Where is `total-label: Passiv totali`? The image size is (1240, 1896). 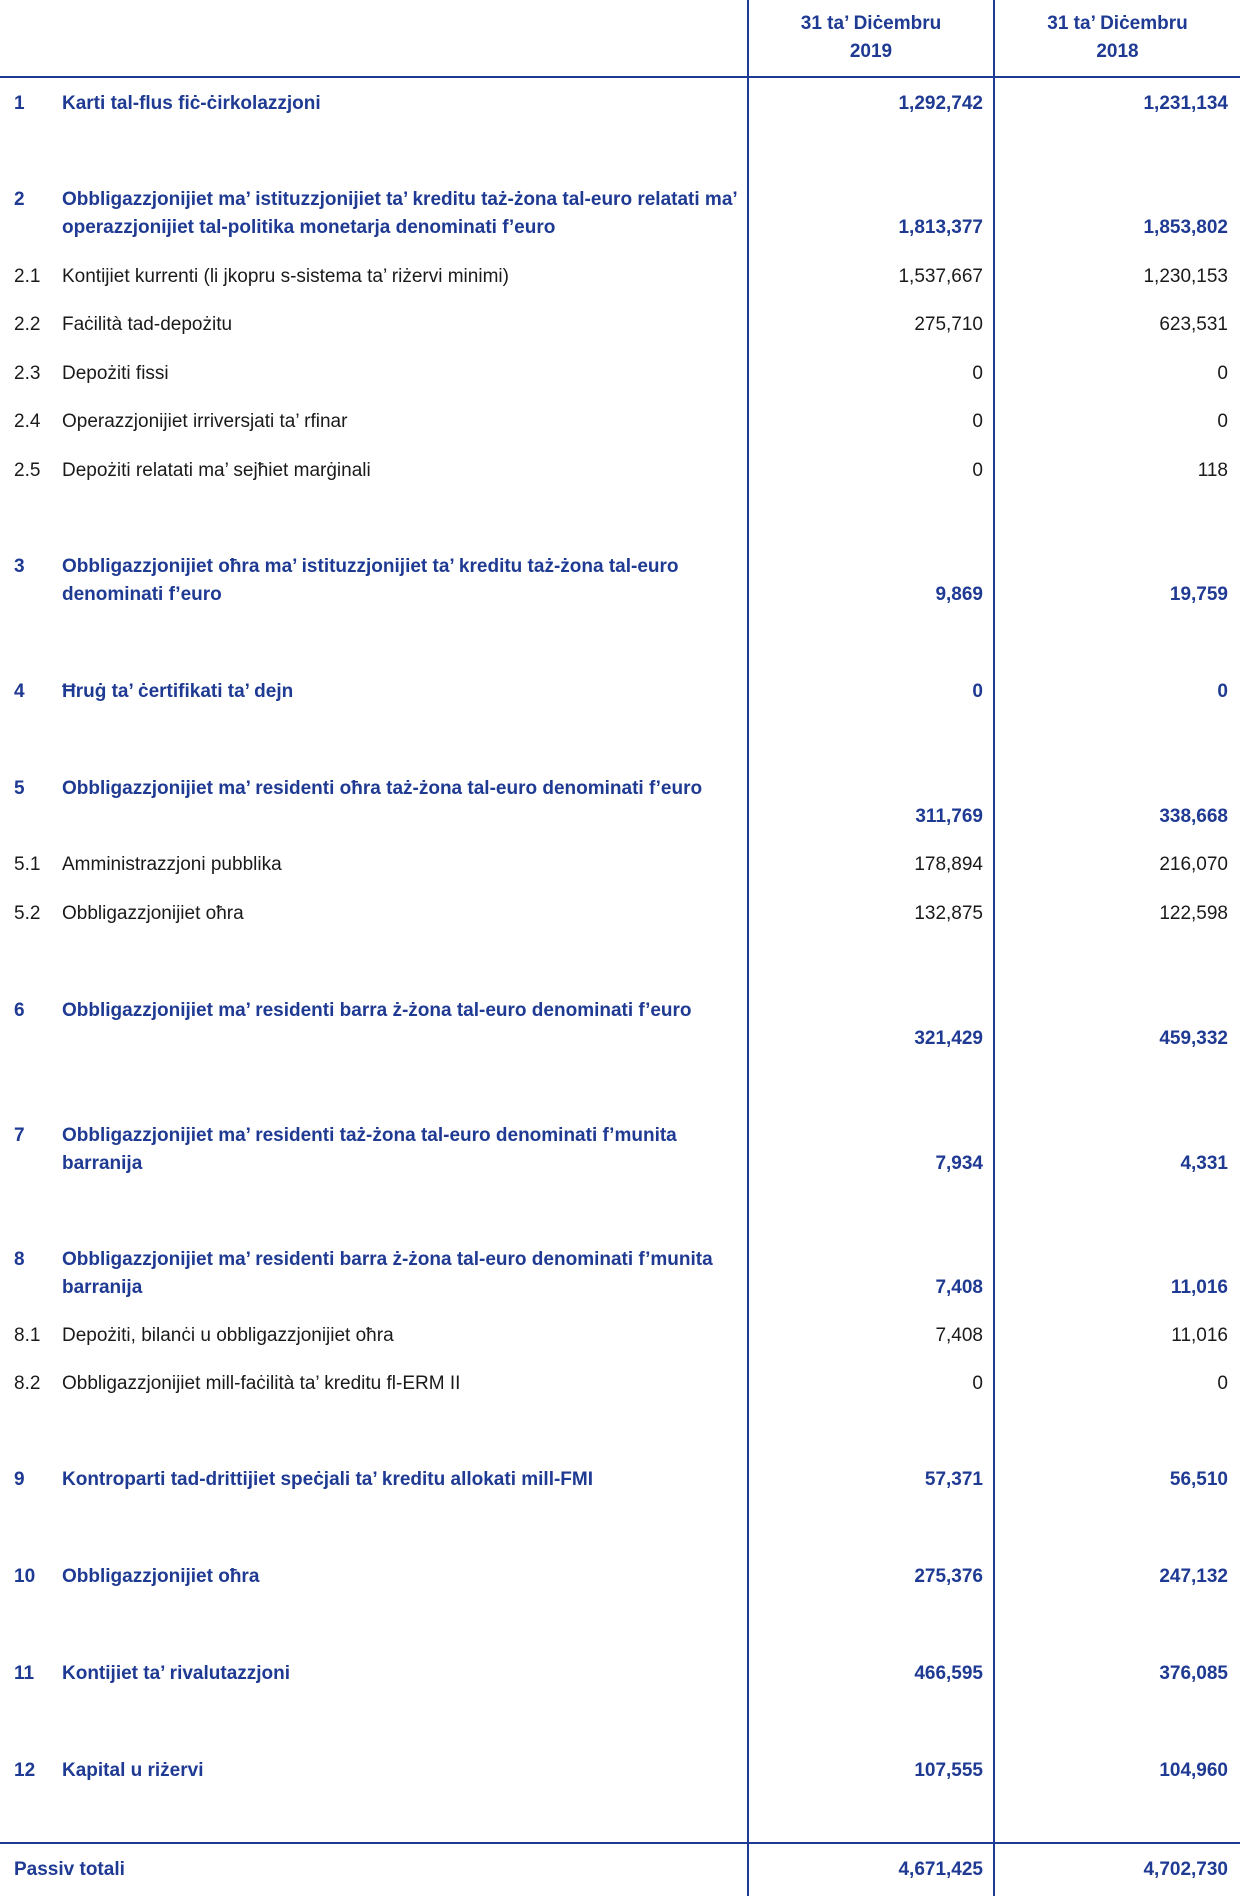
total-label: Passiv totali is located at coordinates (69, 1869).